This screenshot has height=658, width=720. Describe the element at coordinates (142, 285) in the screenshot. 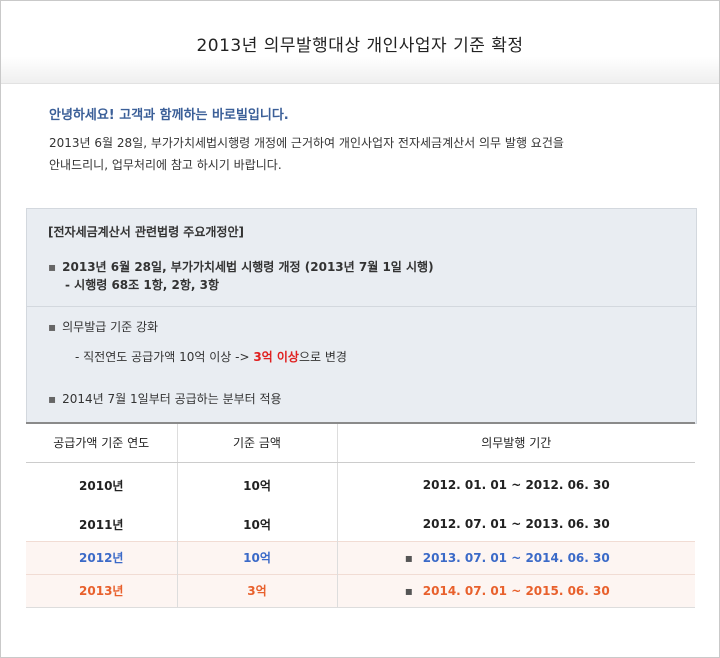

I see `revision-item-sub: - 시행령 68조 1항, 2항, 3항` at that location.